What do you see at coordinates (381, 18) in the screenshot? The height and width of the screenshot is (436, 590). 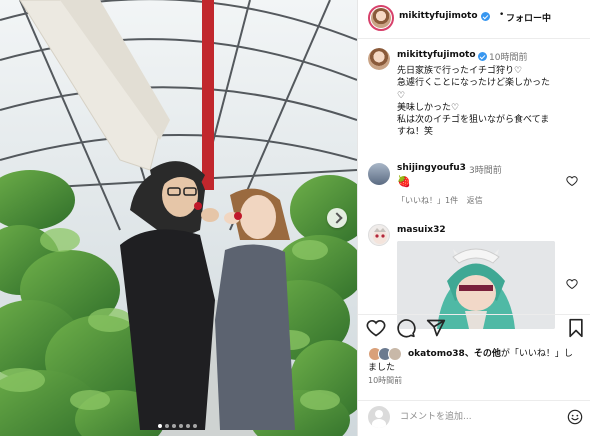 I see `author-avatar` at bounding box center [381, 18].